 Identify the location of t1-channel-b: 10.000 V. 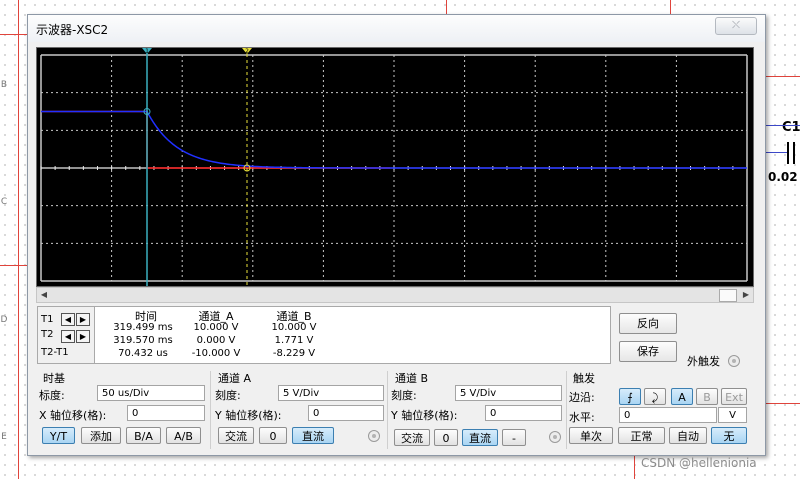
(294, 327).